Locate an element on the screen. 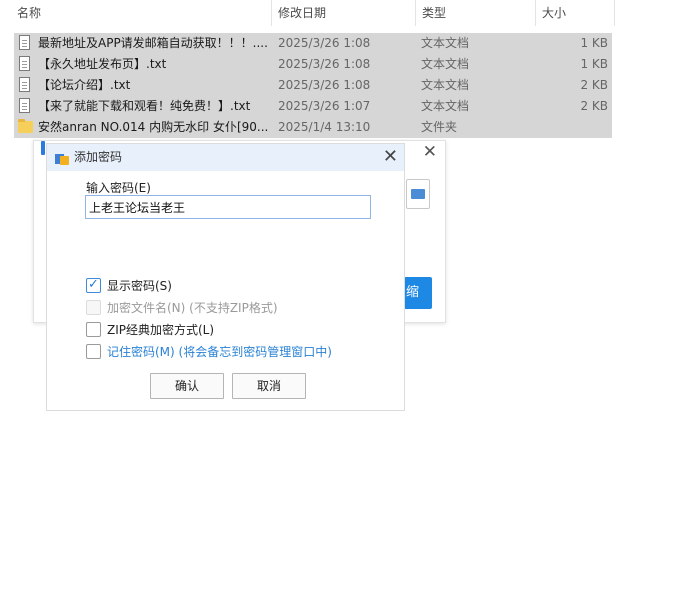 This screenshot has height=613, width=688. browse-folder-button is located at coordinates (418, 194).